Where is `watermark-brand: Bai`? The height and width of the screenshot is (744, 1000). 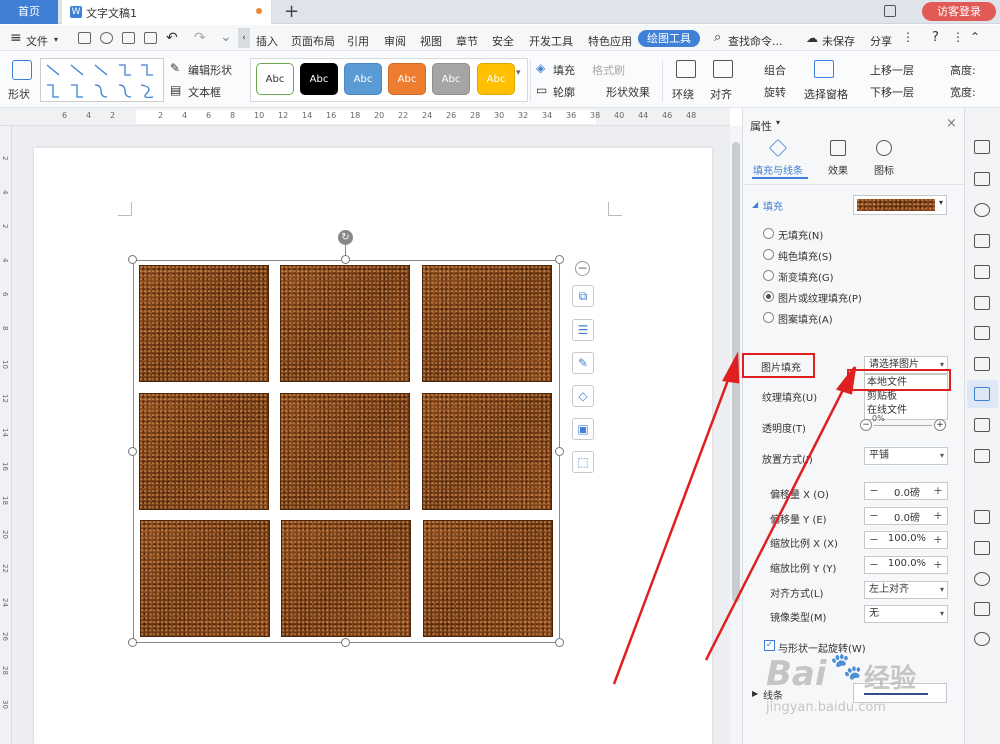
watermark-brand: Bai is located at coordinates (796, 674).